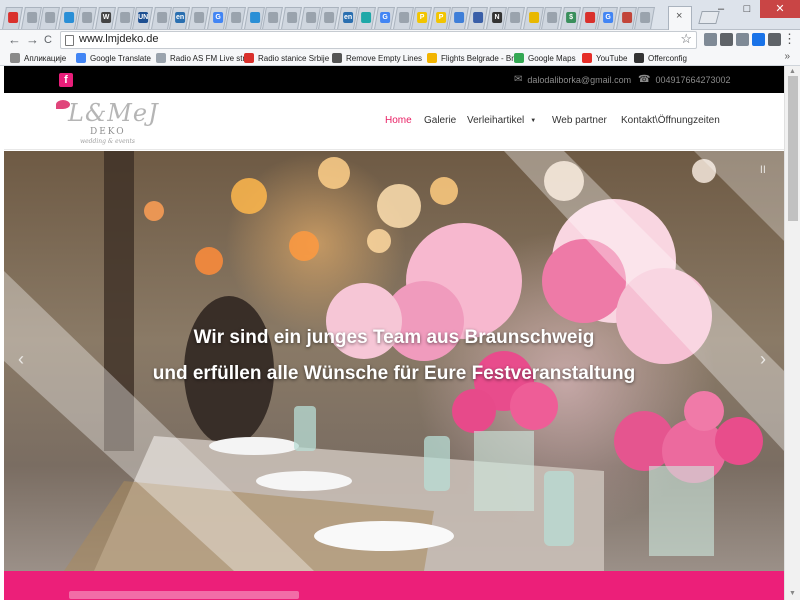  I want to click on phone-contact: ☎ 004917664273002, so click(684, 79).